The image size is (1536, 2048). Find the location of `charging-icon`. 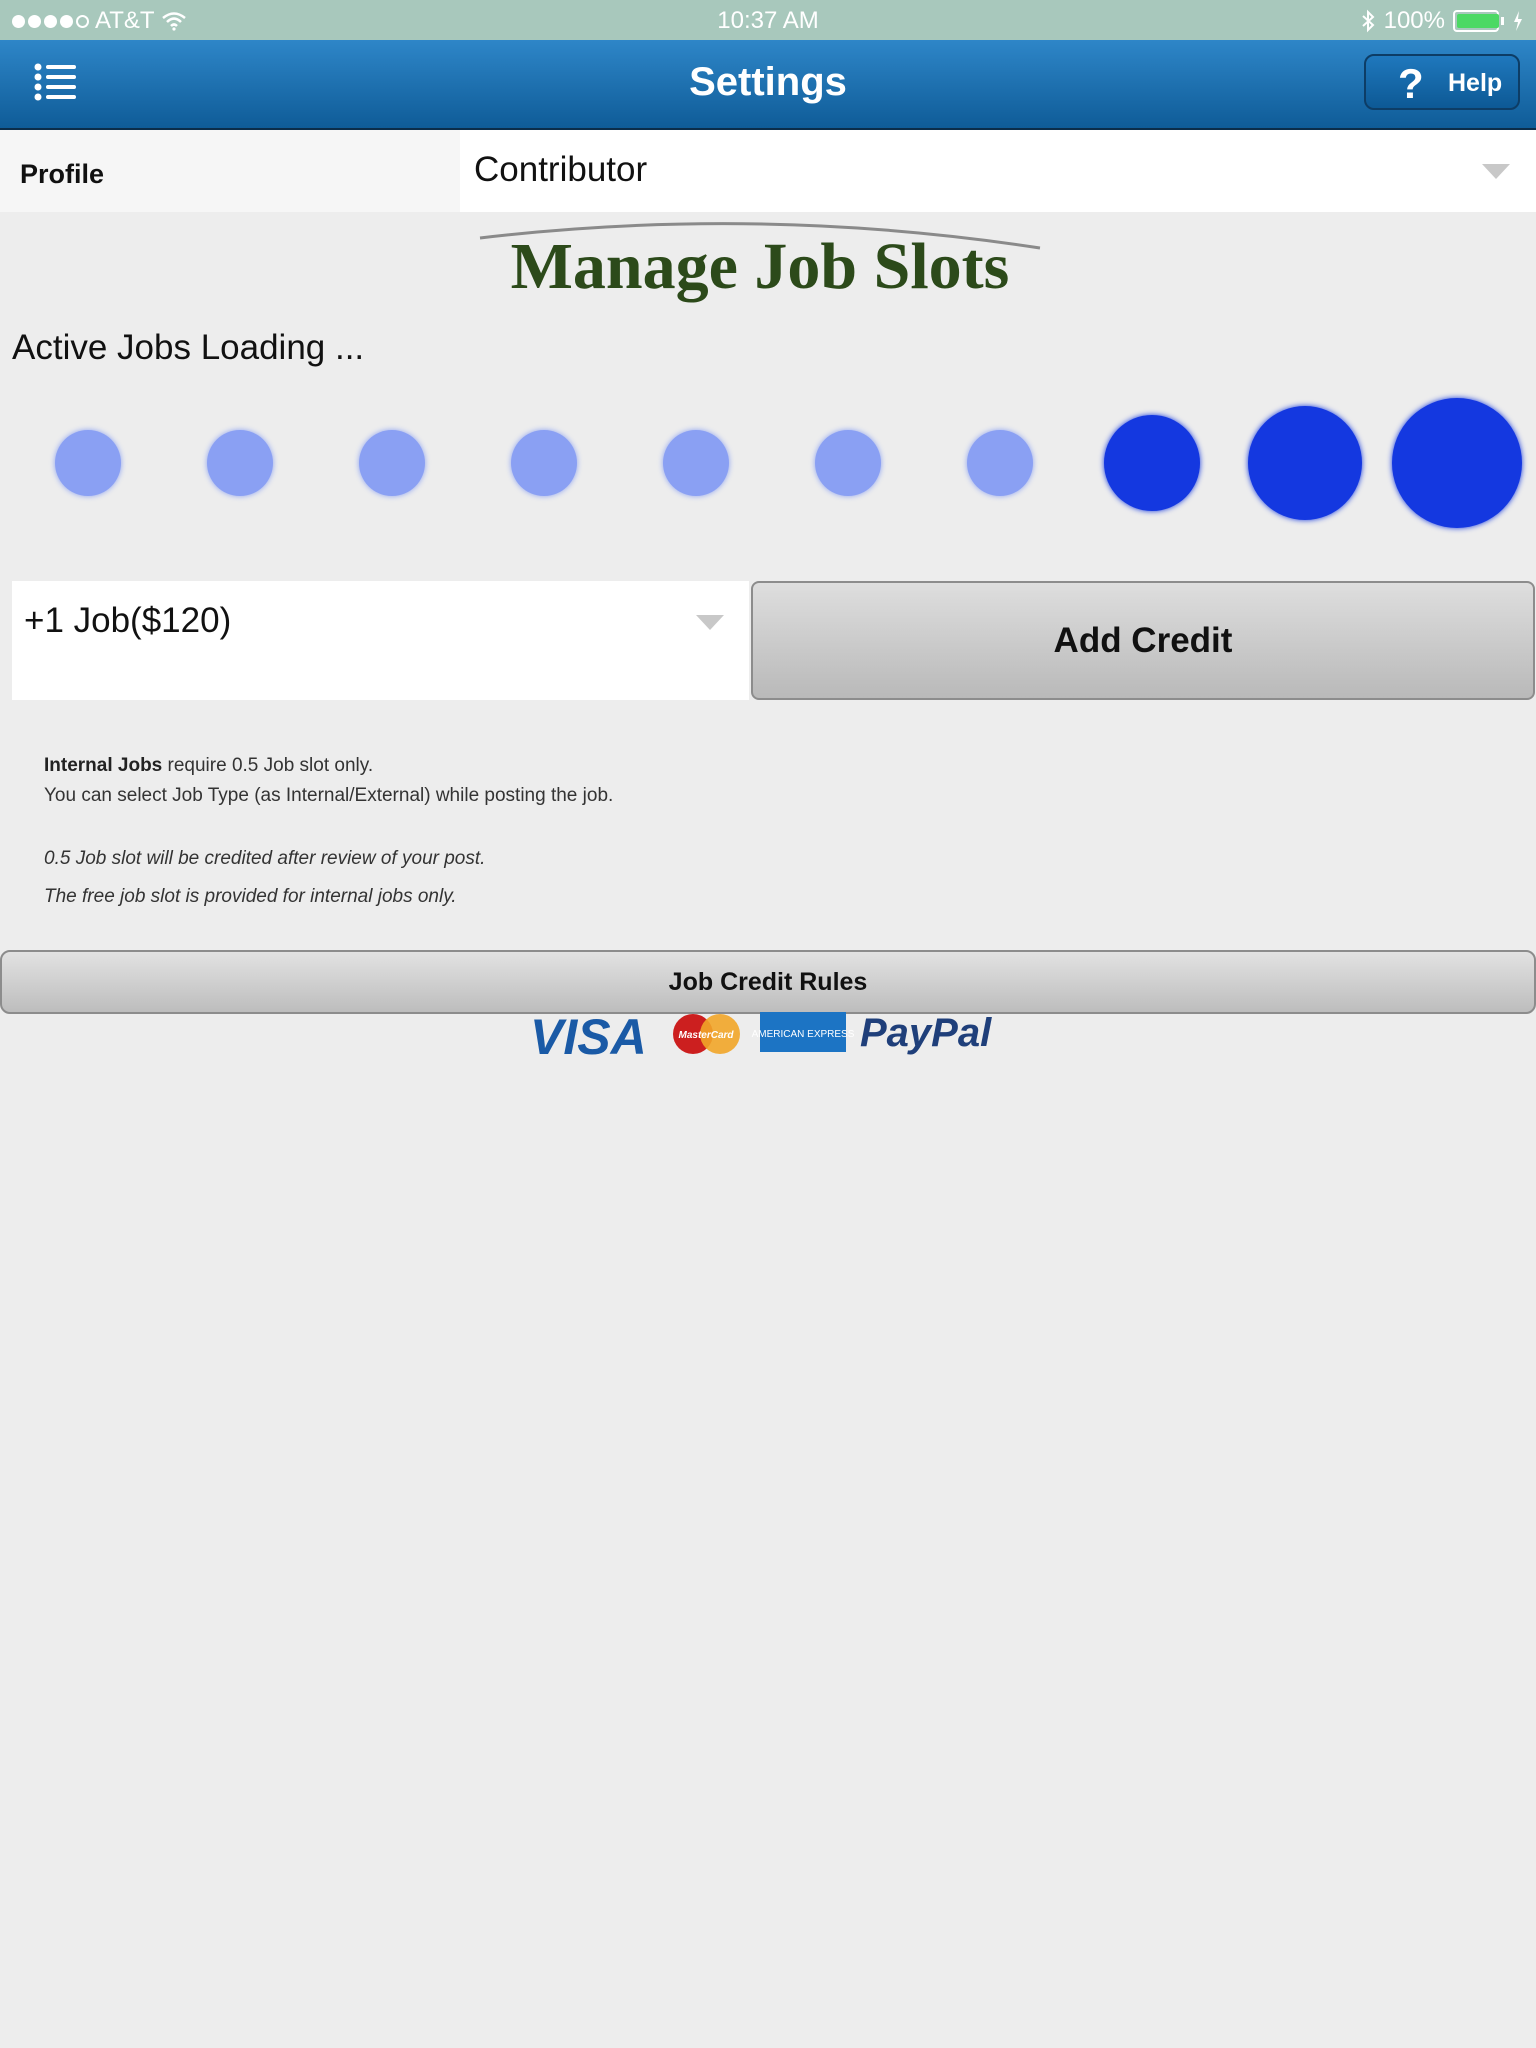

charging-icon is located at coordinates (1518, 21).